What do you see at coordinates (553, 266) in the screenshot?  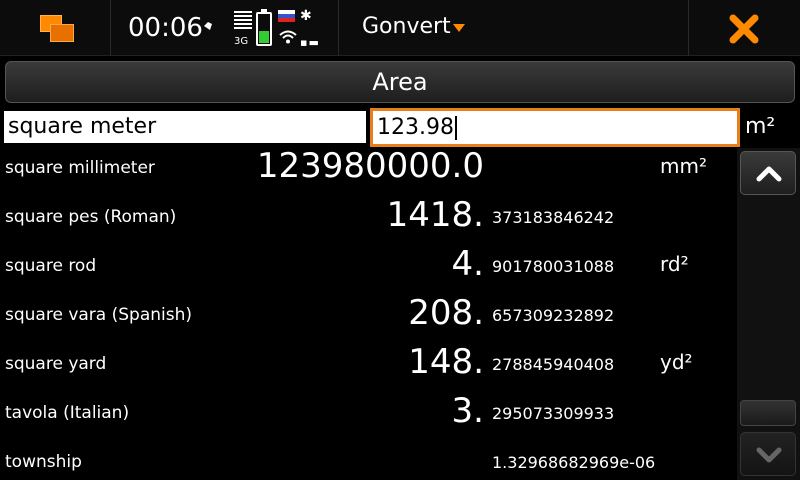 I see `result-fraction: 901780031088` at bounding box center [553, 266].